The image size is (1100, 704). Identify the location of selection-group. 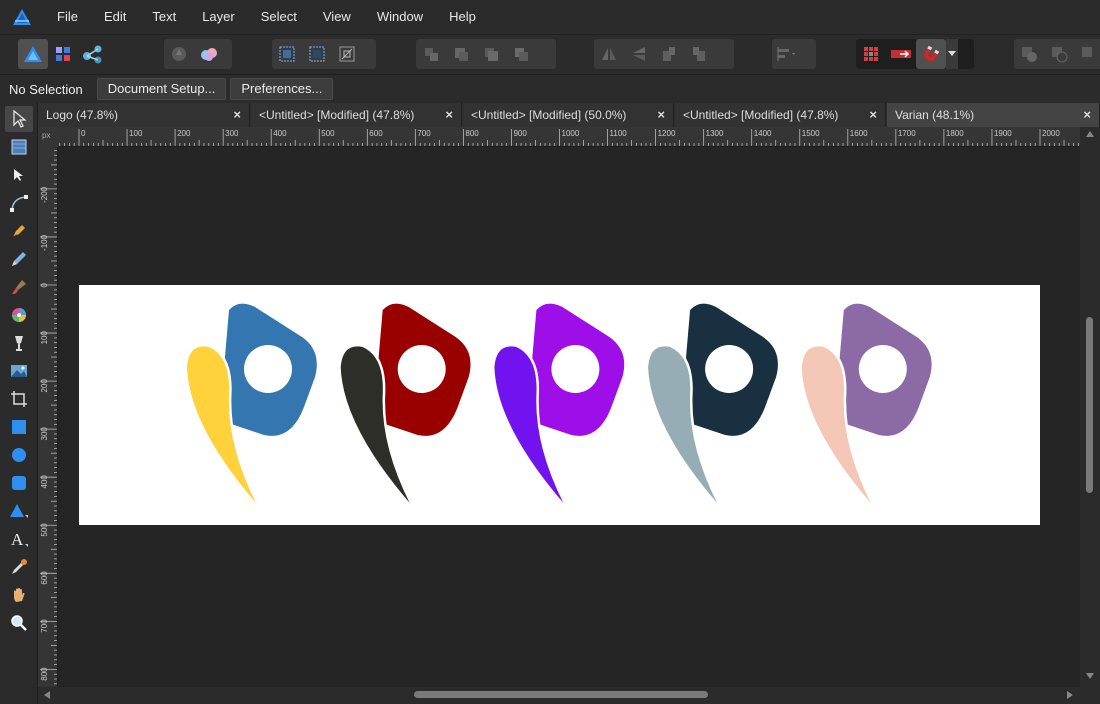
(324, 54).